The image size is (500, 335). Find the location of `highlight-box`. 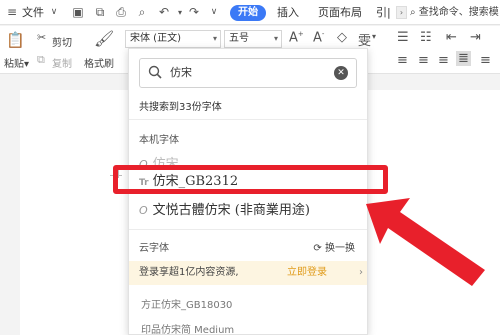

highlight-box is located at coordinates (250, 179).